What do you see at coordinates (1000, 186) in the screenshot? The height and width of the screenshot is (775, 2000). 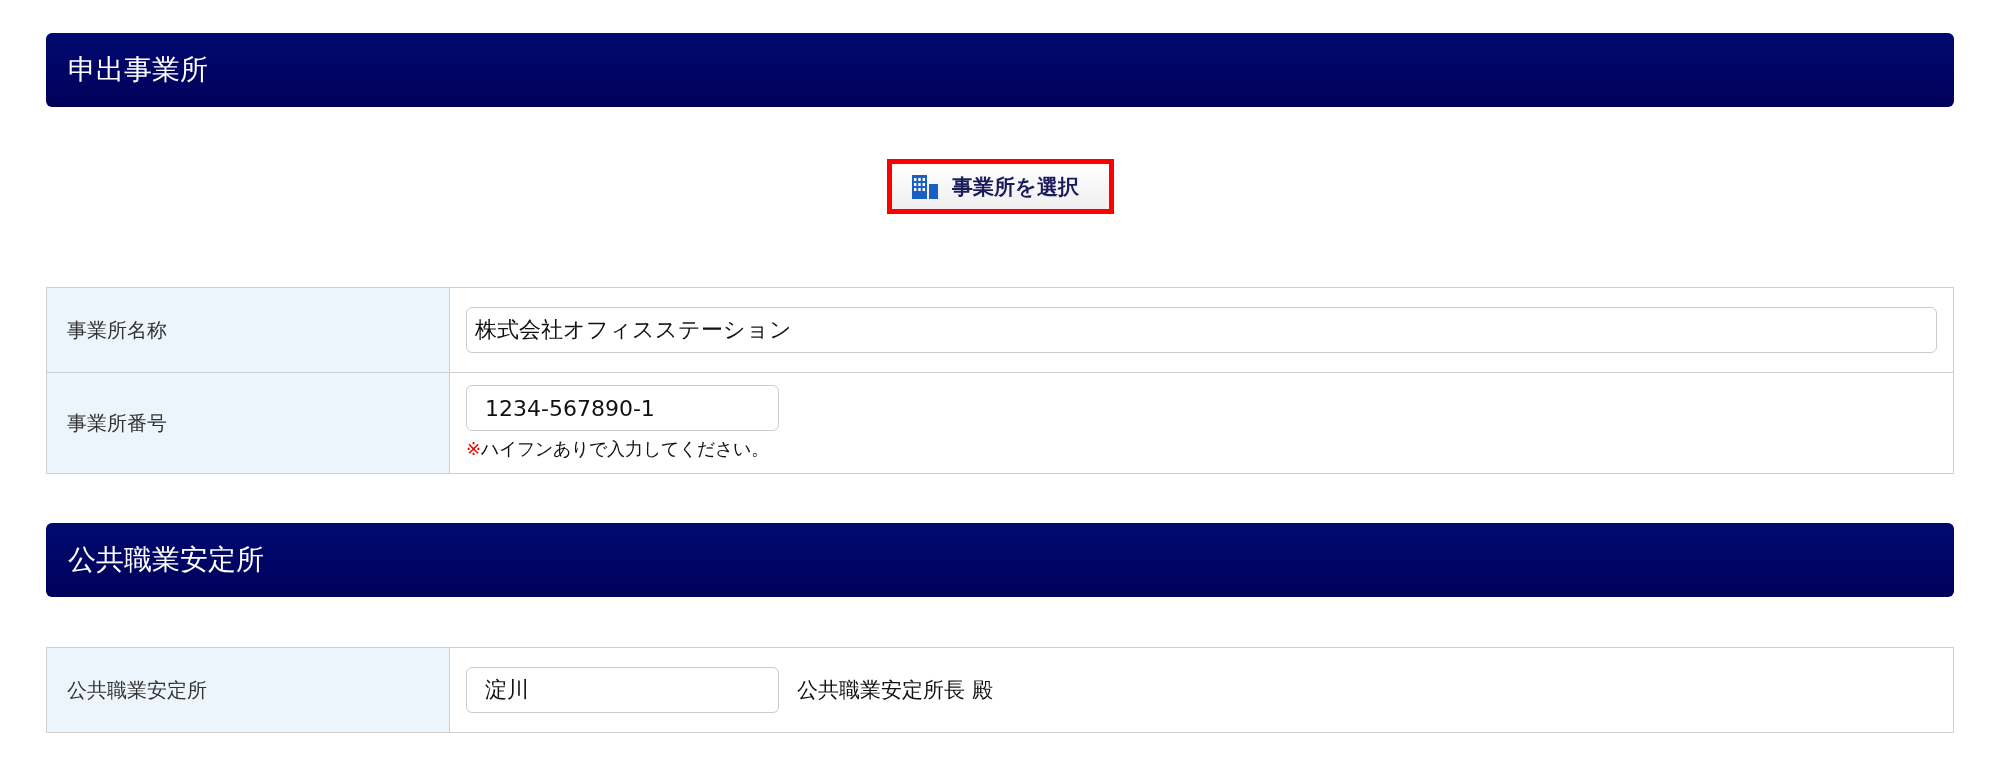 I see `select-office-button: 事業所を選択` at bounding box center [1000, 186].